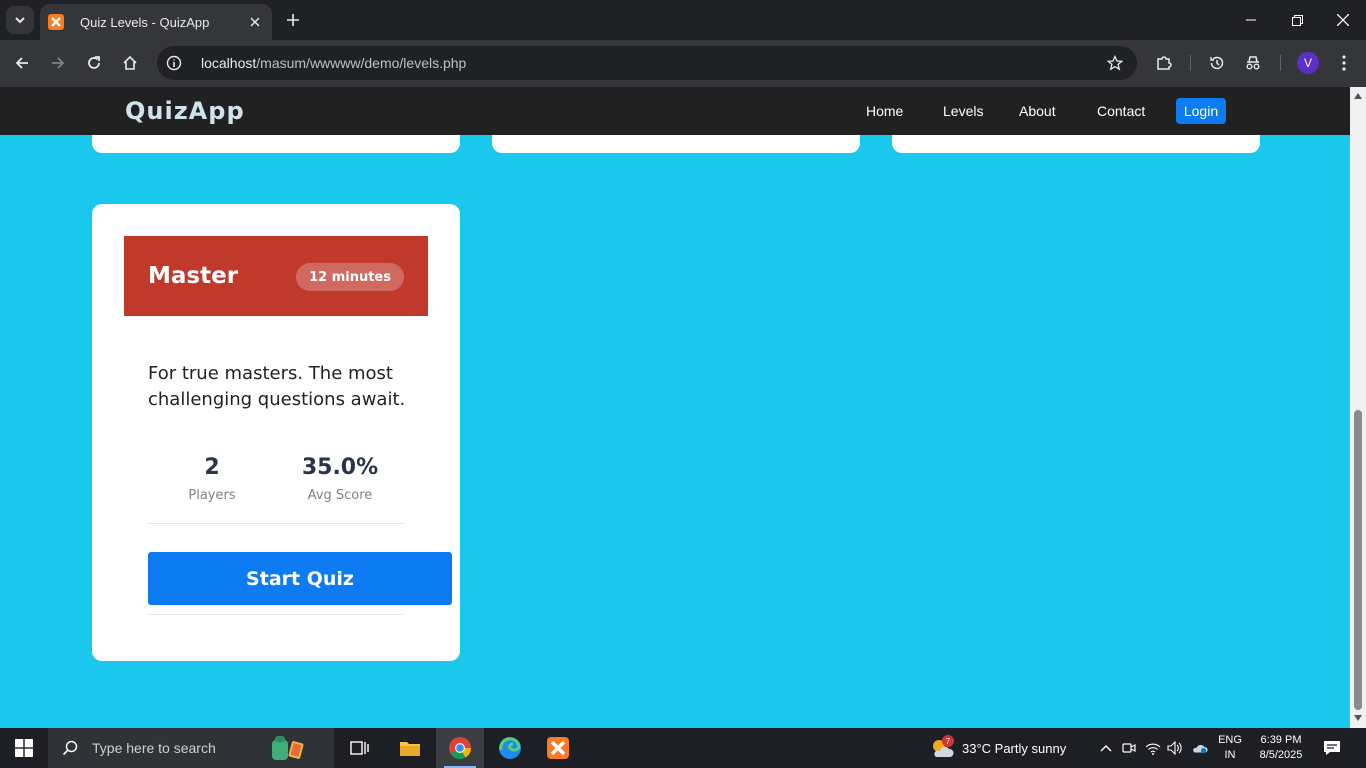 This screenshot has width=1366, height=768. What do you see at coordinates (1230, 748) in the screenshot?
I see `input-language-indicator: ENG IN` at bounding box center [1230, 748].